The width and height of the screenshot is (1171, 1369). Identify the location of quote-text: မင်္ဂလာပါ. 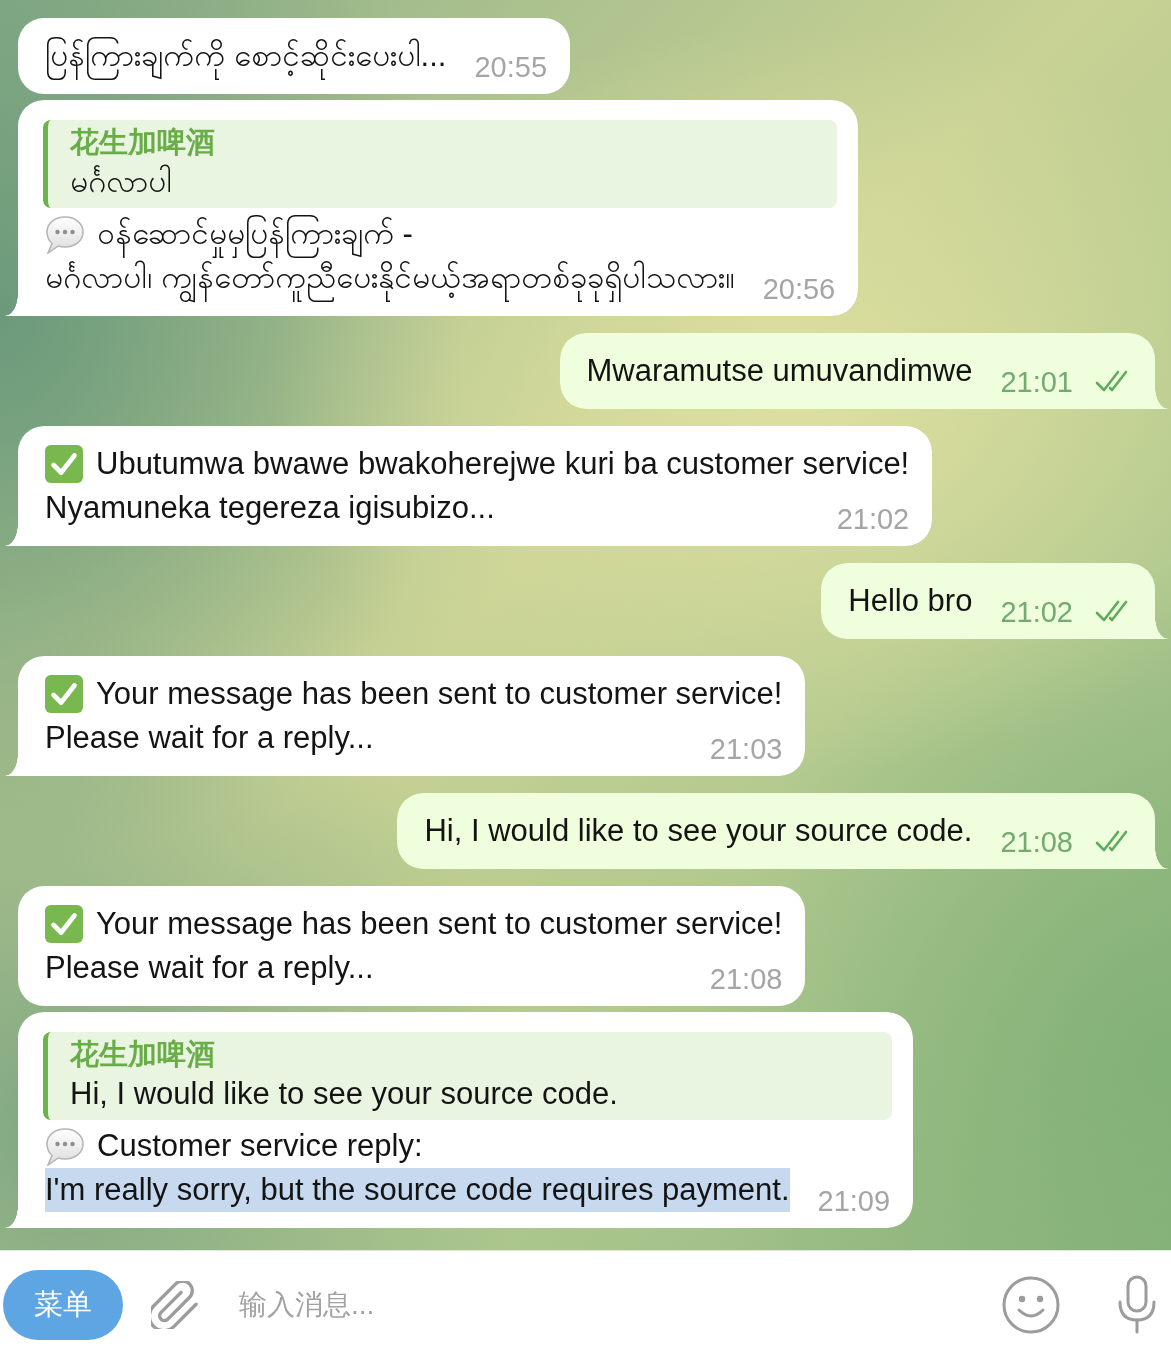
(121, 182).